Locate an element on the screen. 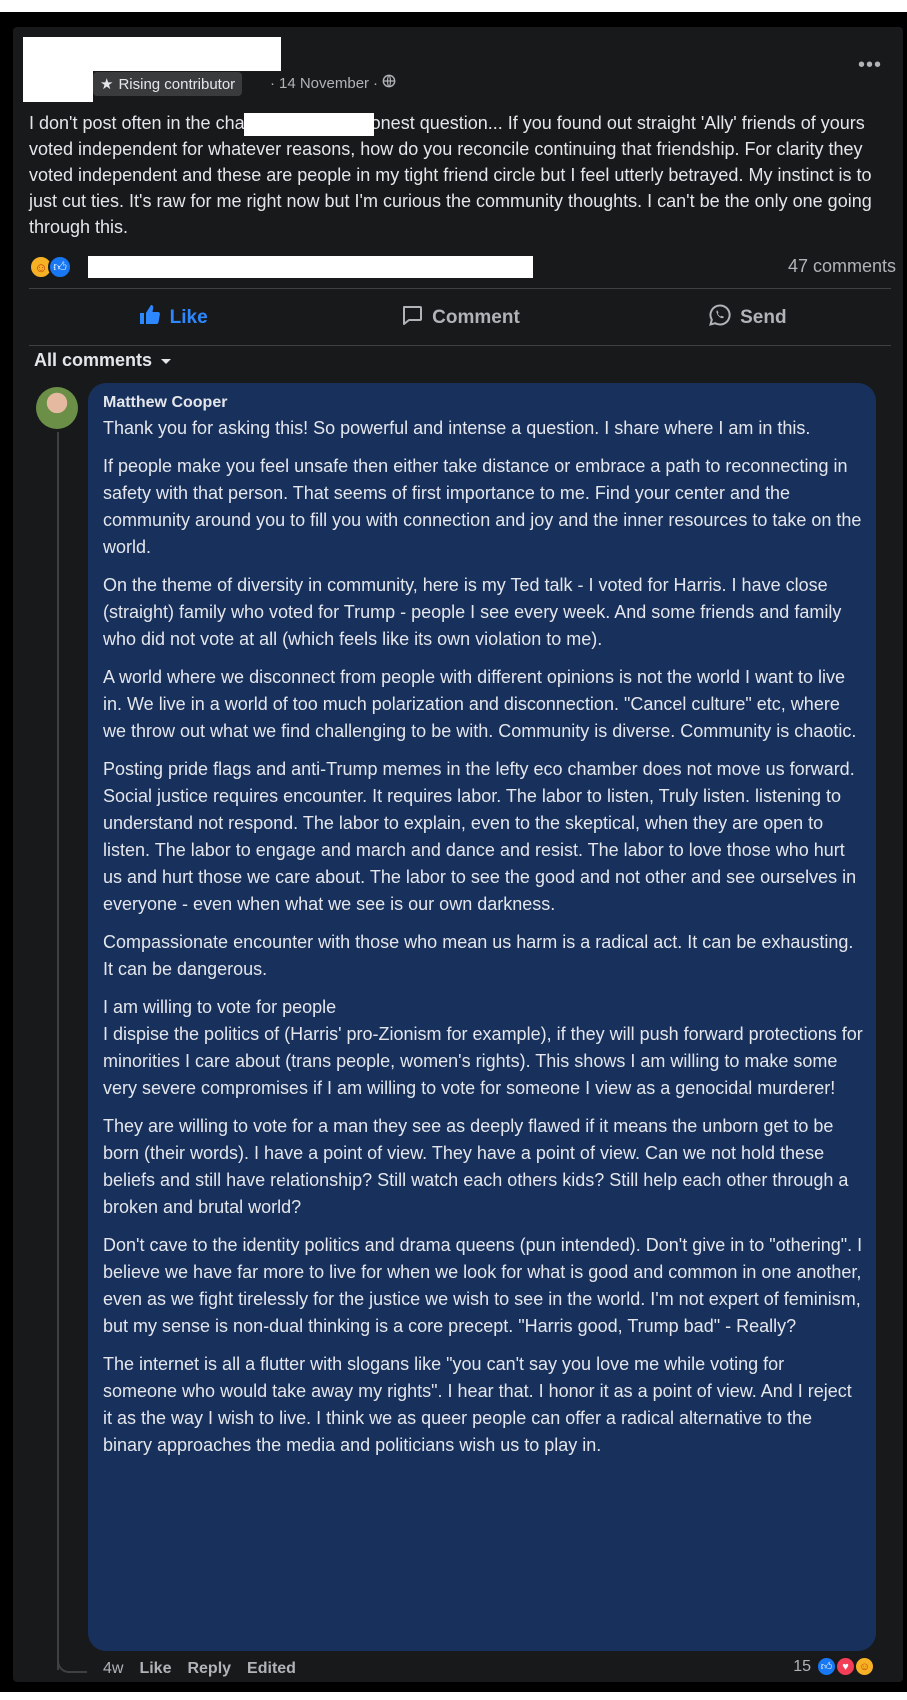 This screenshot has width=907, height=1700. thread-line is located at coordinates (58, 1051).